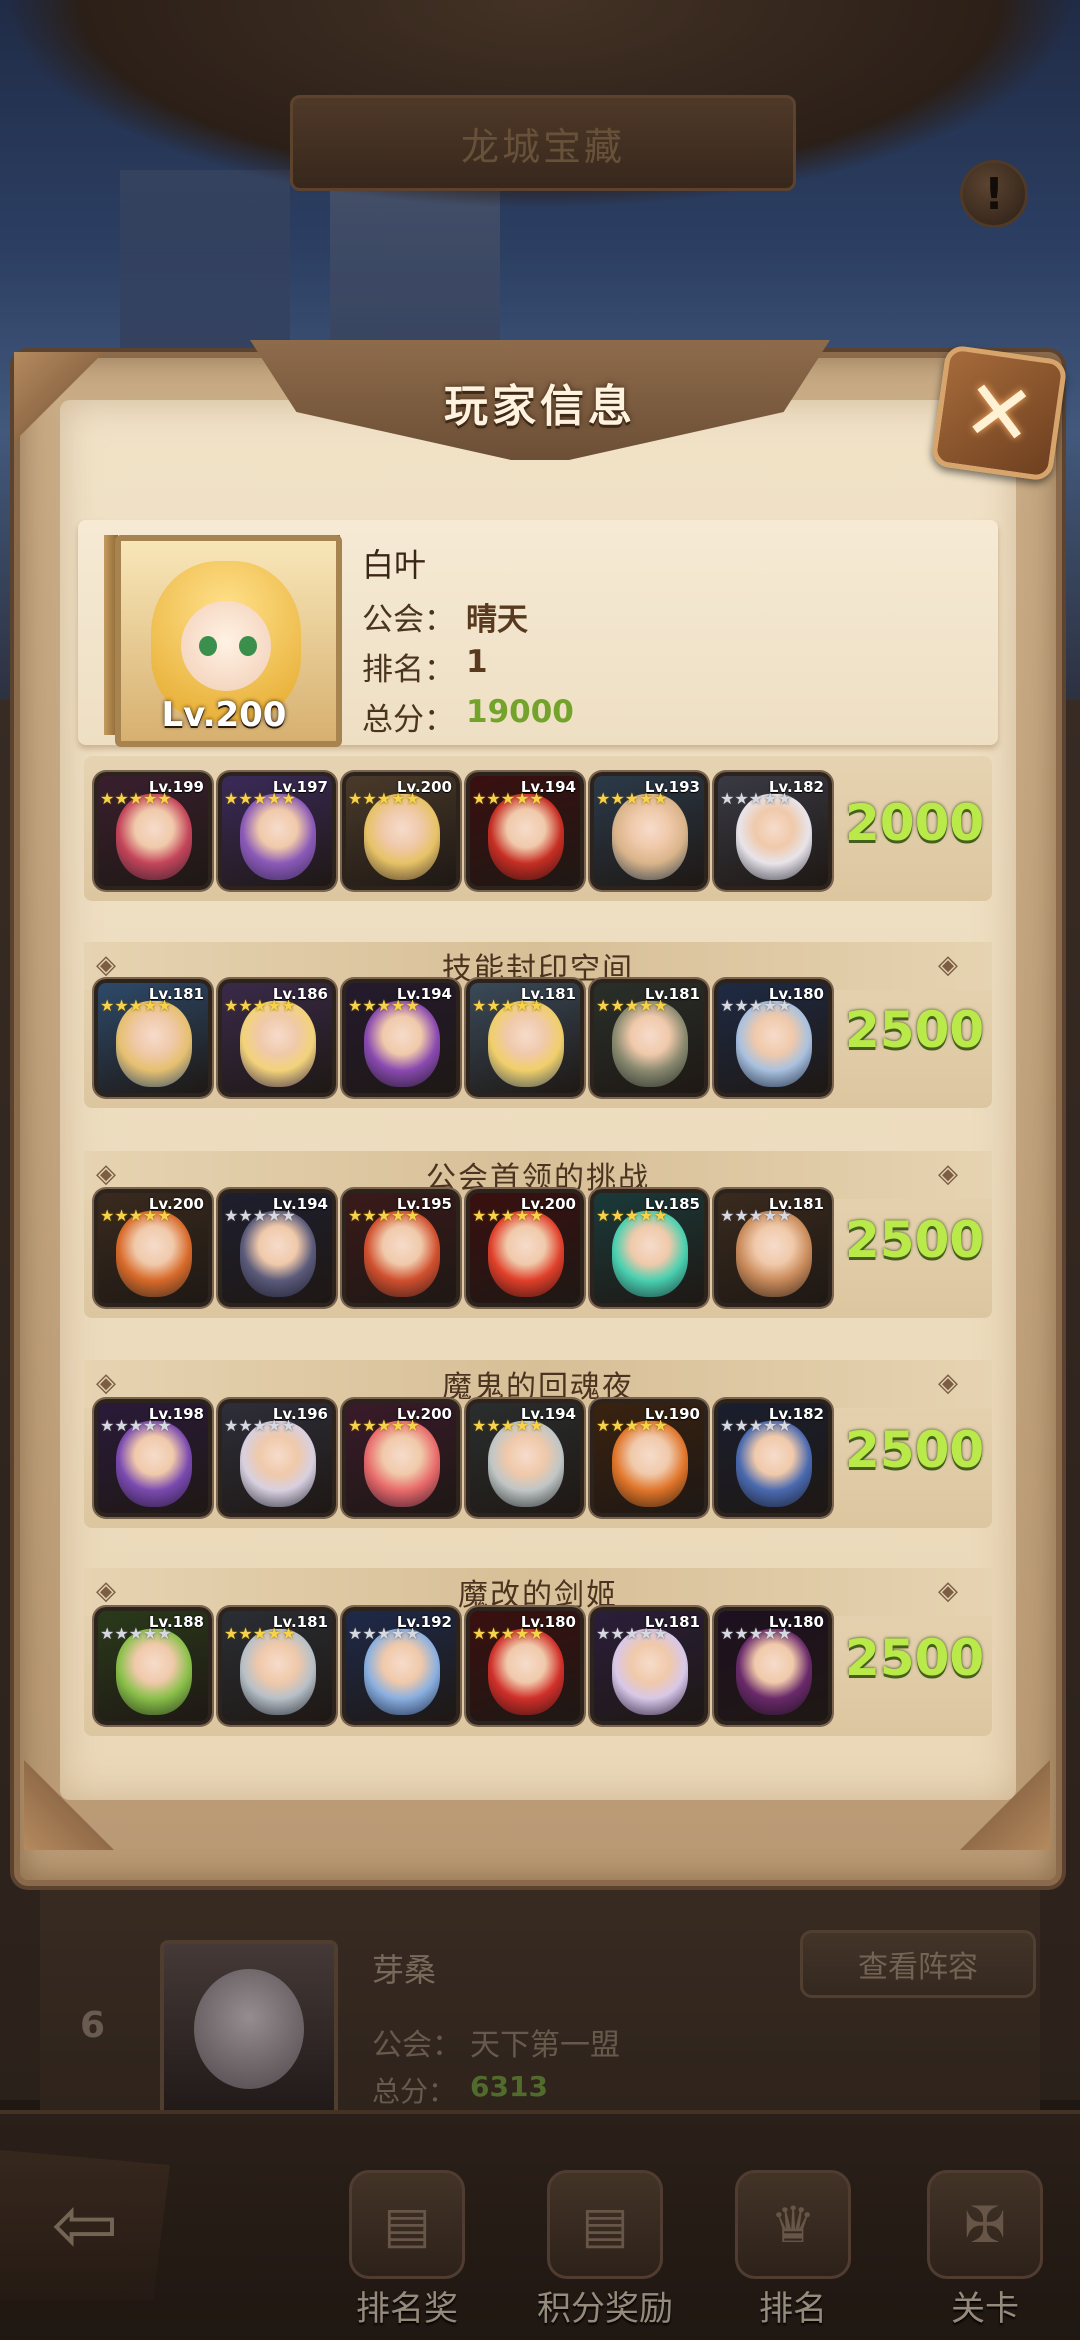 This screenshot has height=2340, width=1080. I want to click on player-level: Lv.200, so click(224, 715).